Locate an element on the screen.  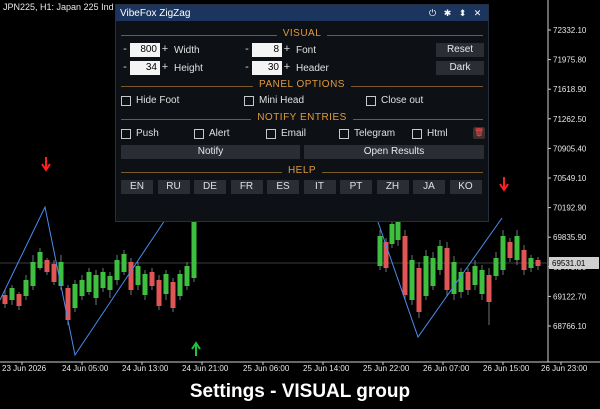
lang-button-pt: PT is located at coordinates (356, 187).